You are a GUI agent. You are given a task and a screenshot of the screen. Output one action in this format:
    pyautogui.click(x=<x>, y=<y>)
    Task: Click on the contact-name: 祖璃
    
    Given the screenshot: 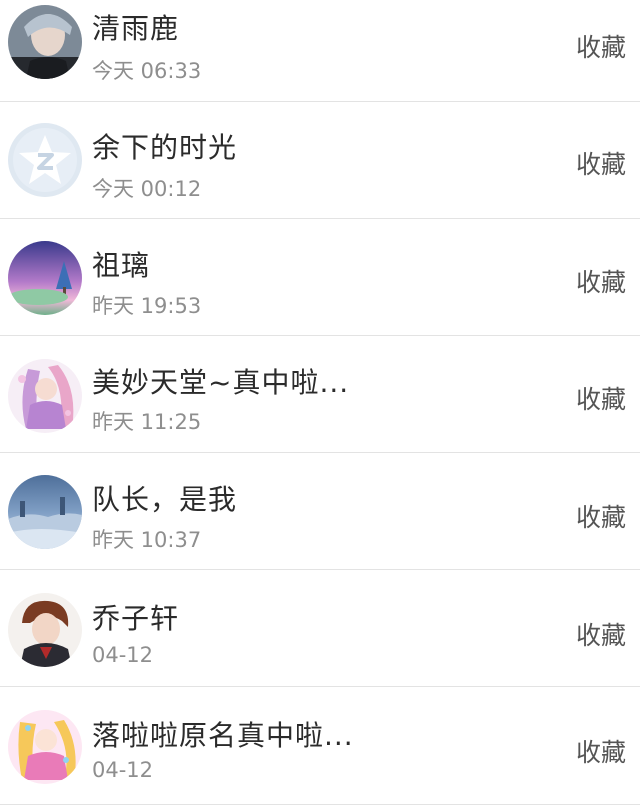 What is the action you would take?
    pyautogui.click(x=121, y=265)
    